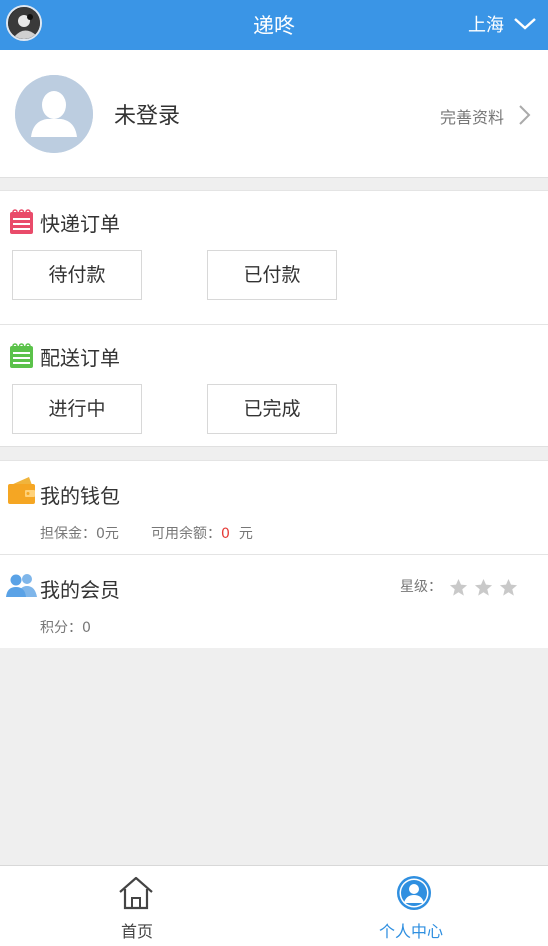  Describe the element at coordinates (245, 534) in the screenshot. I see `balance-unit: 元` at that location.